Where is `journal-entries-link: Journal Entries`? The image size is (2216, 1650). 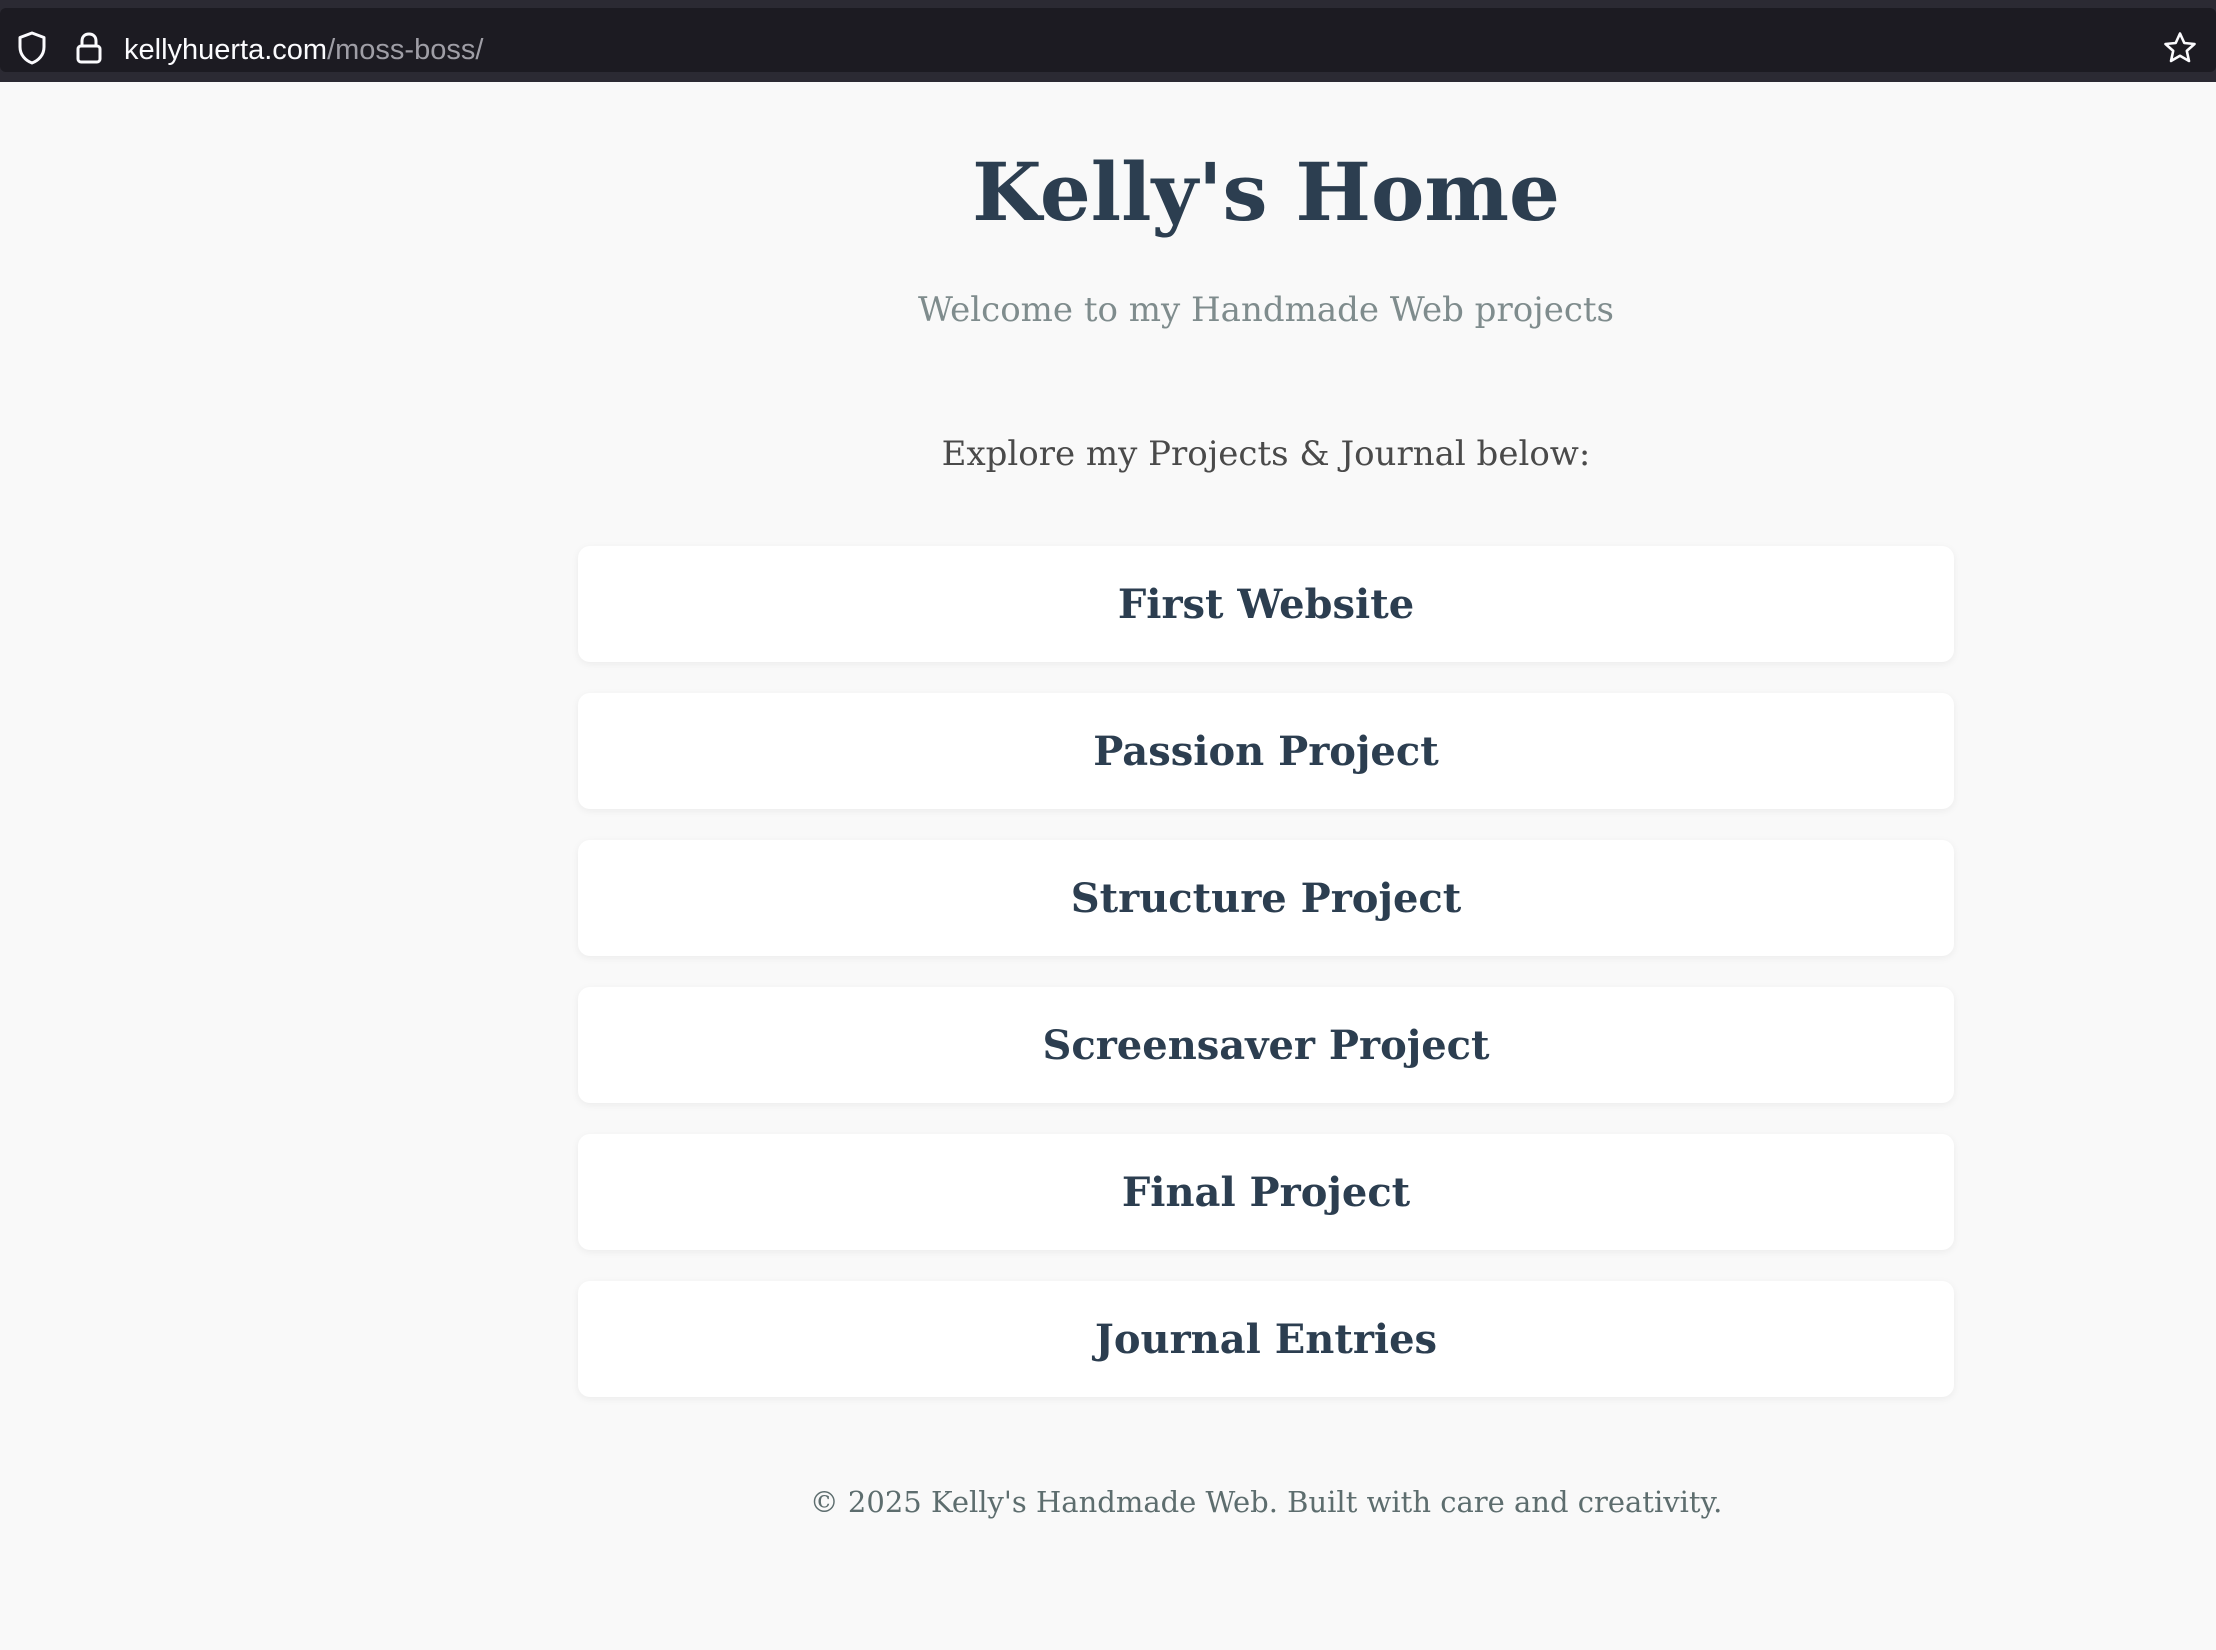 journal-entries-link: Journal Entries is located at coordinates (1266, 1339).